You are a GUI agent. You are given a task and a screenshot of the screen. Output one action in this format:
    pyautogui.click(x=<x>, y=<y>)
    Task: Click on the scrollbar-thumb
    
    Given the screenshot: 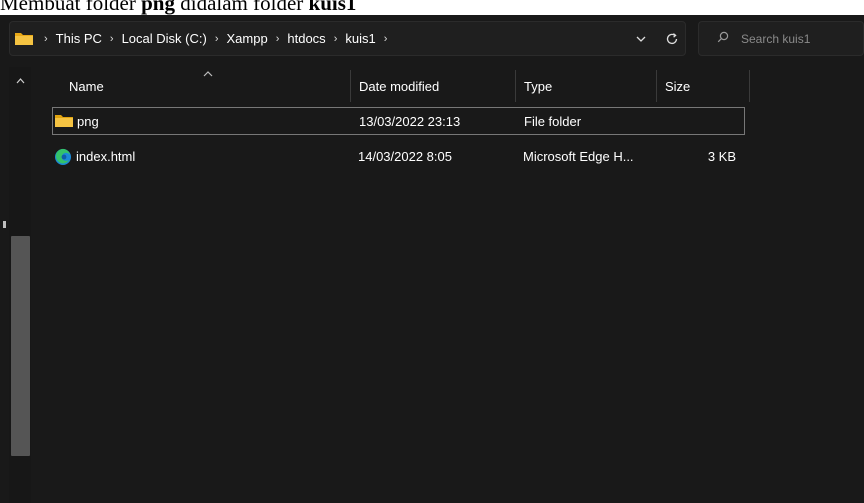 What is the action you would take?
    pyautogui.click(x=20, y=346)
    